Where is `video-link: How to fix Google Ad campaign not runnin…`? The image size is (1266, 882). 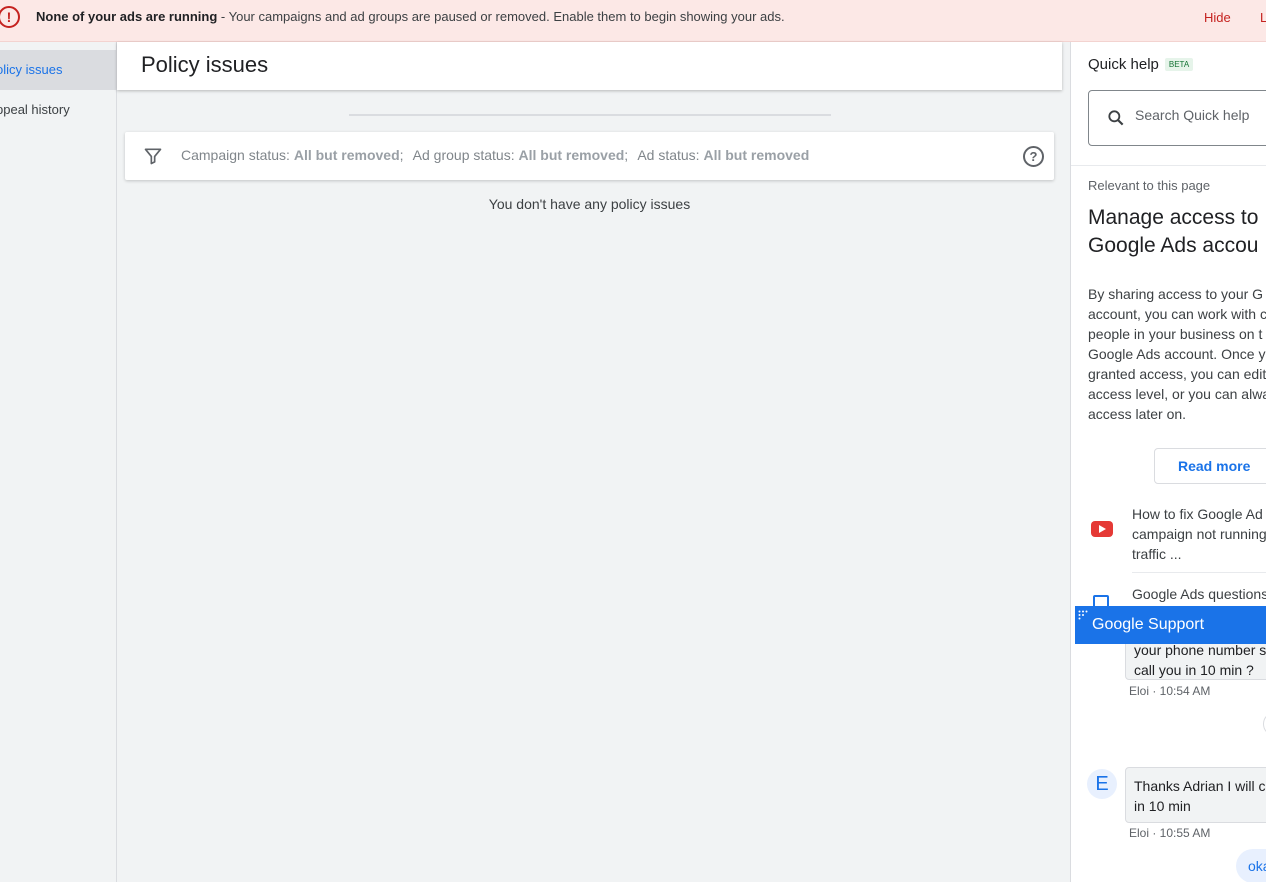 video-link: How to fix Google Ad campaign not runnin… is located at coordinates (1177, 533).